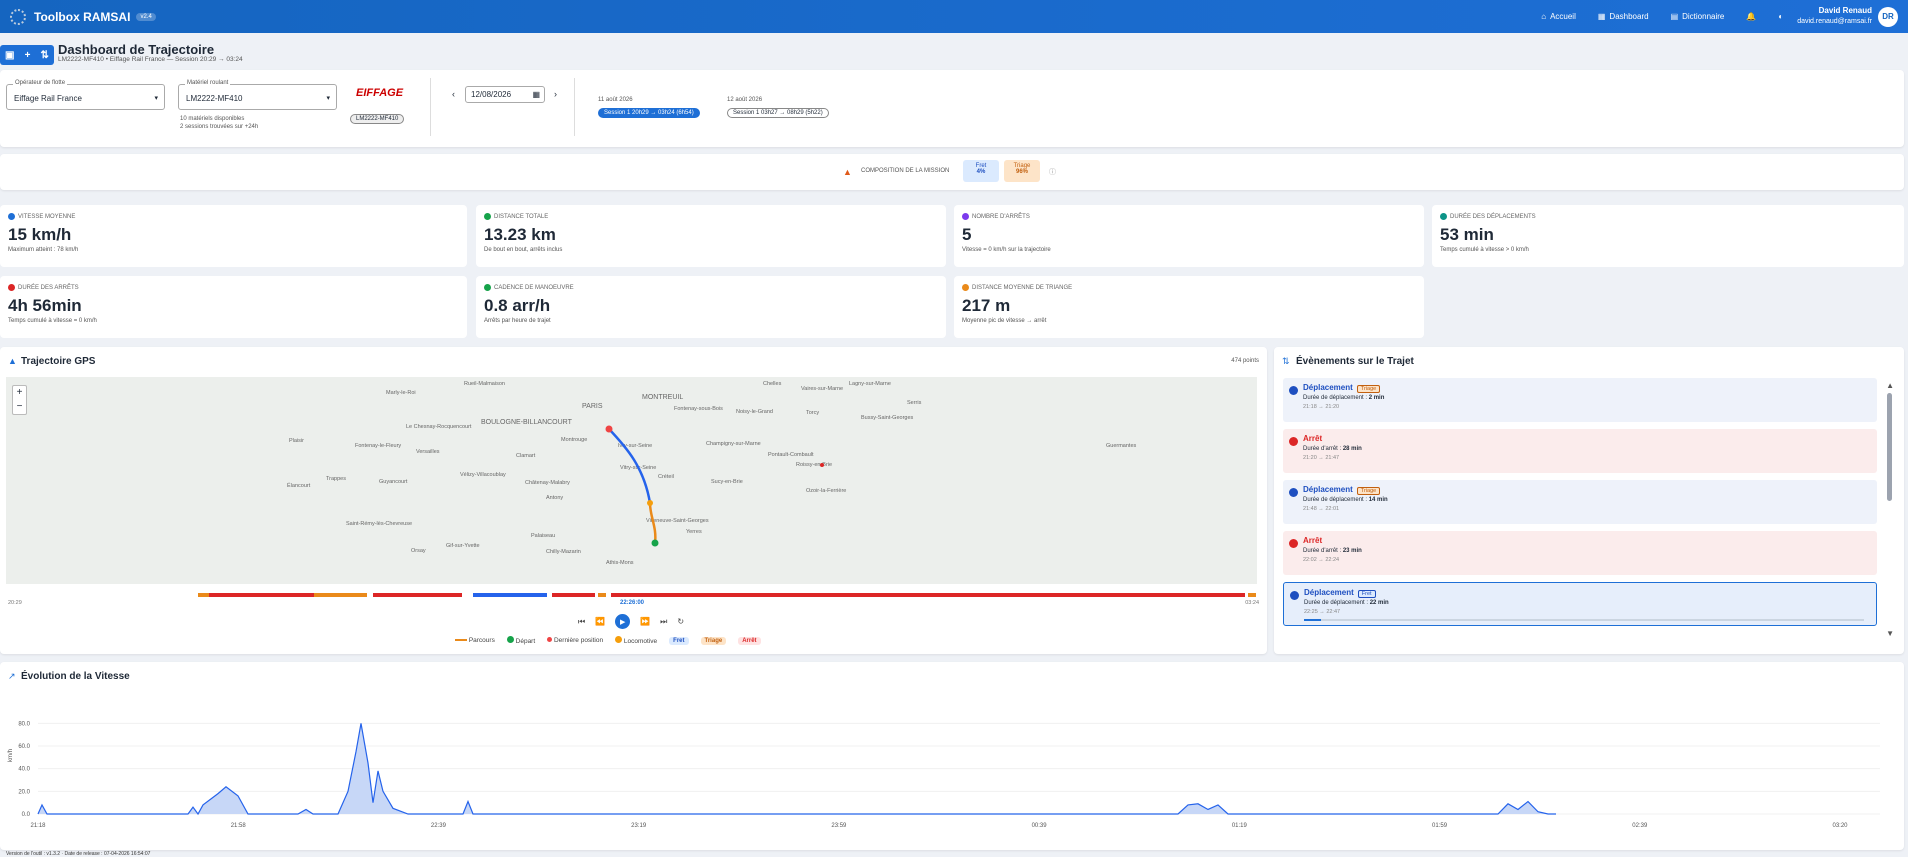 Image resolution: width=1908 pixels, height=857 pixels. Describe the element at coordinates (887, 418) in the screenshot. I see `map-place-label: Bussy-Saint-Georges` at that location.